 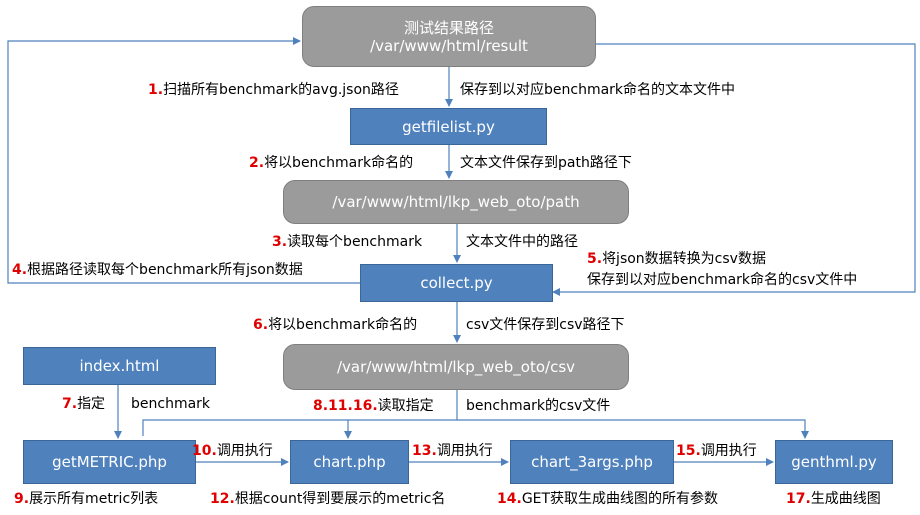 I want to click on arrow-bus, so click(x=475, y=429).